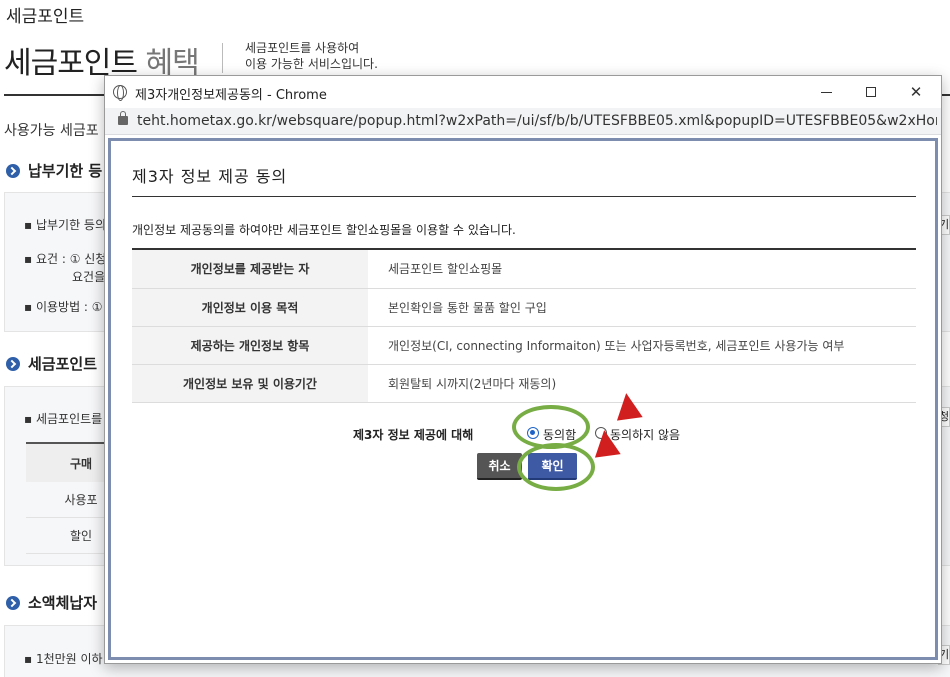 Image resolution: width=950 pixels, height=677 pixels. What do you see at coordinates (65, 171) in the screenshot?
I see `section-heading-1-text: 납부기한 등` at bounding box center [65, 171].